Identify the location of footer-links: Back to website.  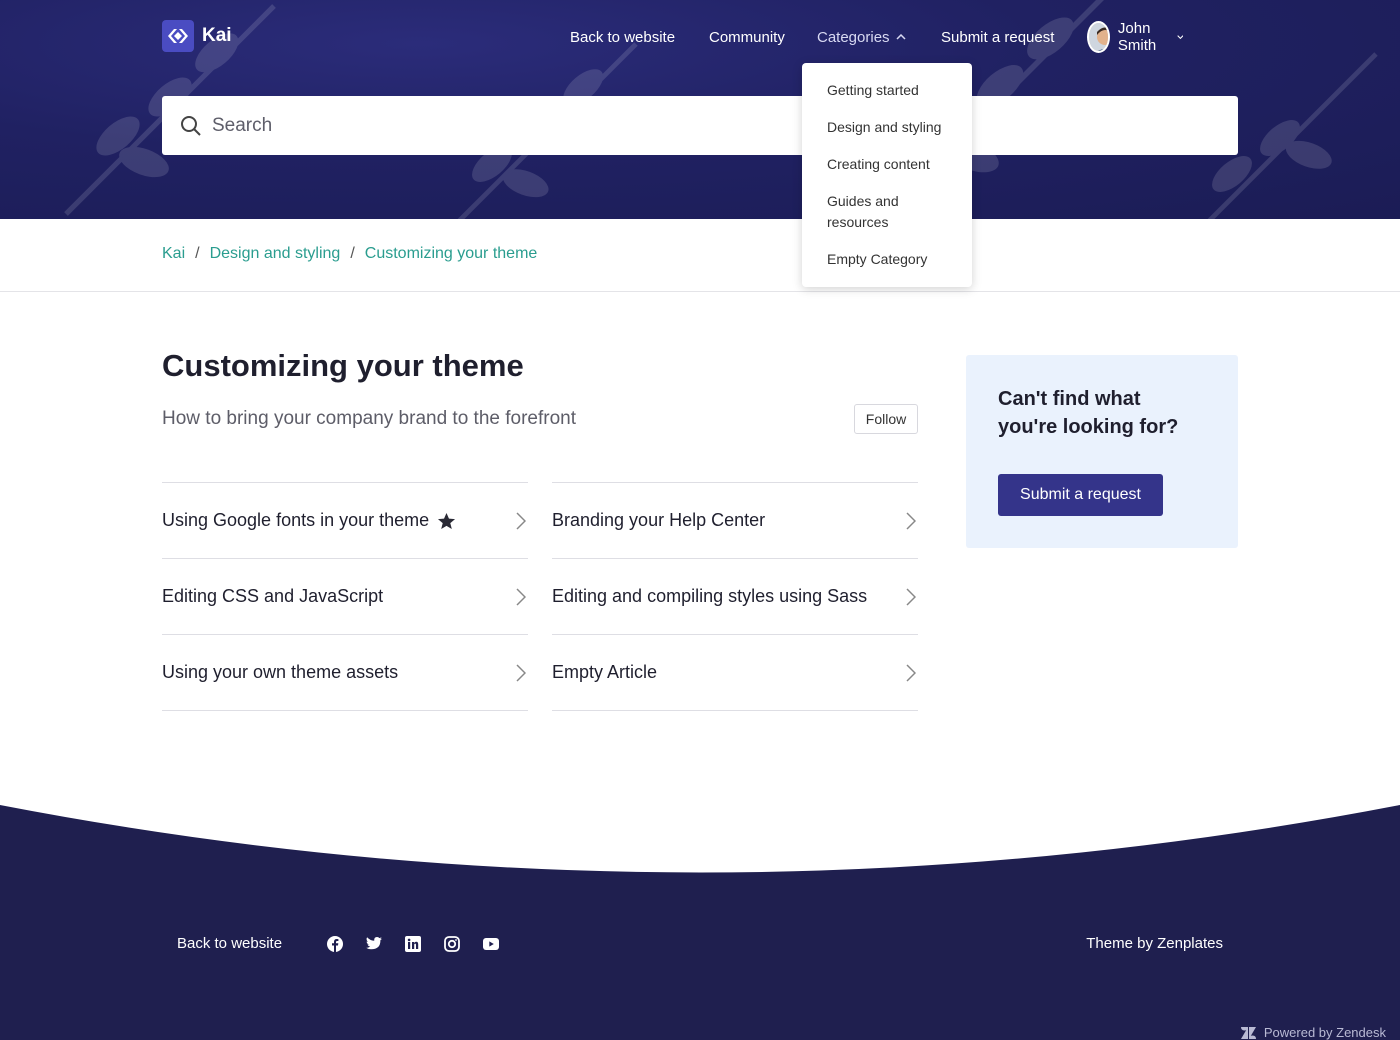
(338, 943).